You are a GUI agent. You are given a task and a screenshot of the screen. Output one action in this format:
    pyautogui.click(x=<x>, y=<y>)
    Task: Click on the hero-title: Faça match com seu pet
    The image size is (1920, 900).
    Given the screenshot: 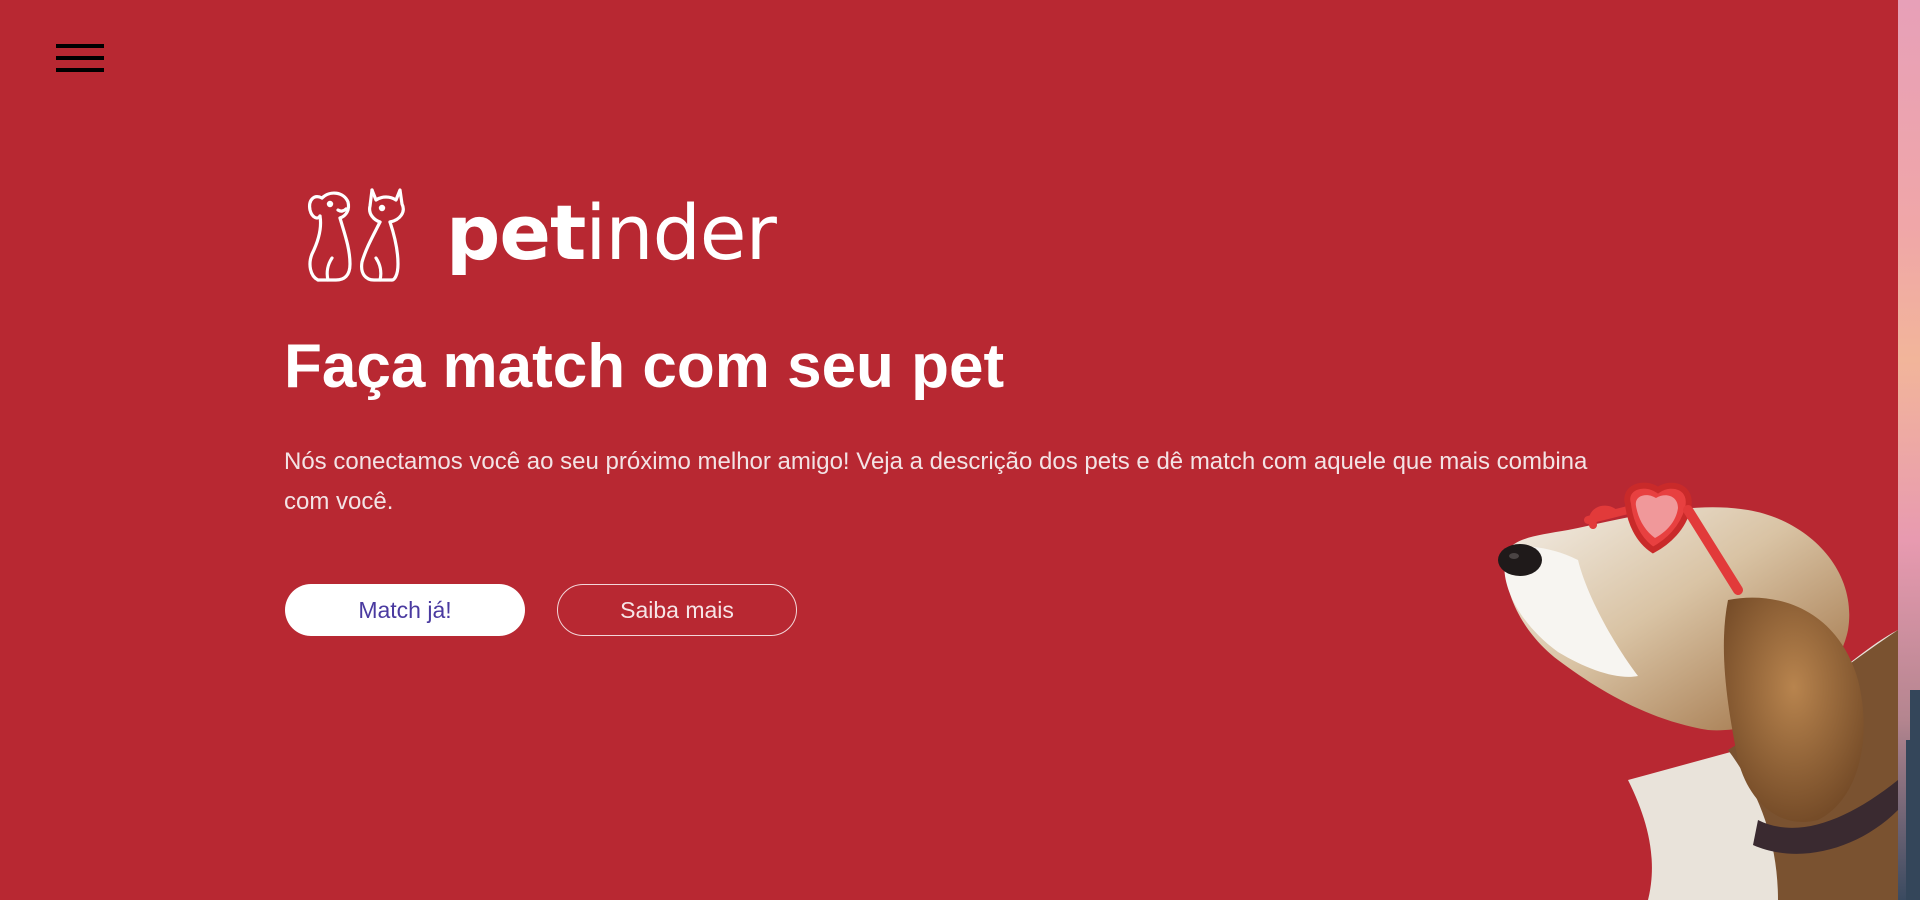 What is the action you would take?
    pyautogui.click(x=644, y=366)
    